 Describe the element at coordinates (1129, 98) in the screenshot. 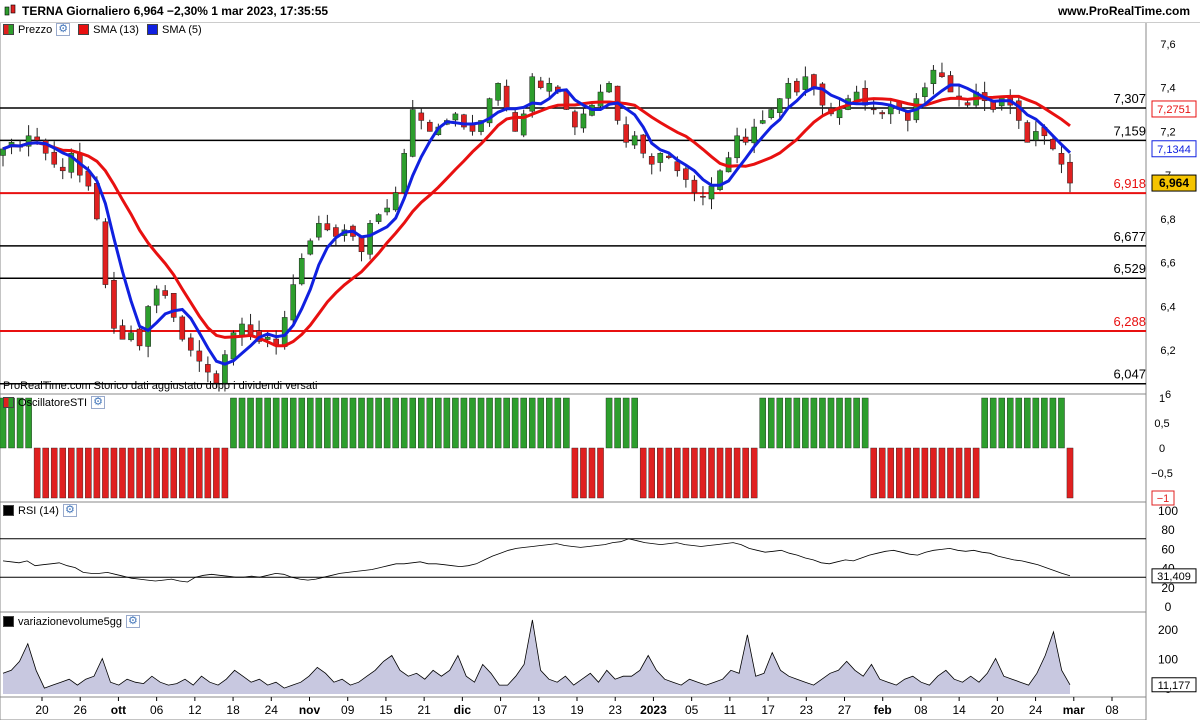

I see `support-line-label: 7,307` at that location.